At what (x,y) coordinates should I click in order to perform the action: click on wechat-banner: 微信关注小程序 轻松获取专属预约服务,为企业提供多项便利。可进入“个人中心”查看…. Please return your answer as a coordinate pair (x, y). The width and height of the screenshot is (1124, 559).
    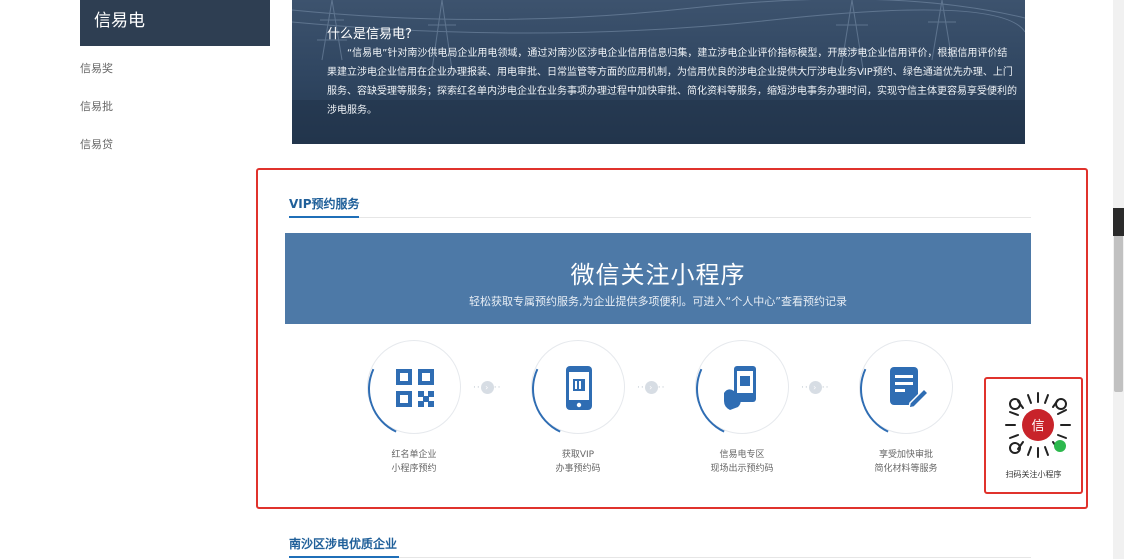
    Looking at the image, I should click on (658, 278).